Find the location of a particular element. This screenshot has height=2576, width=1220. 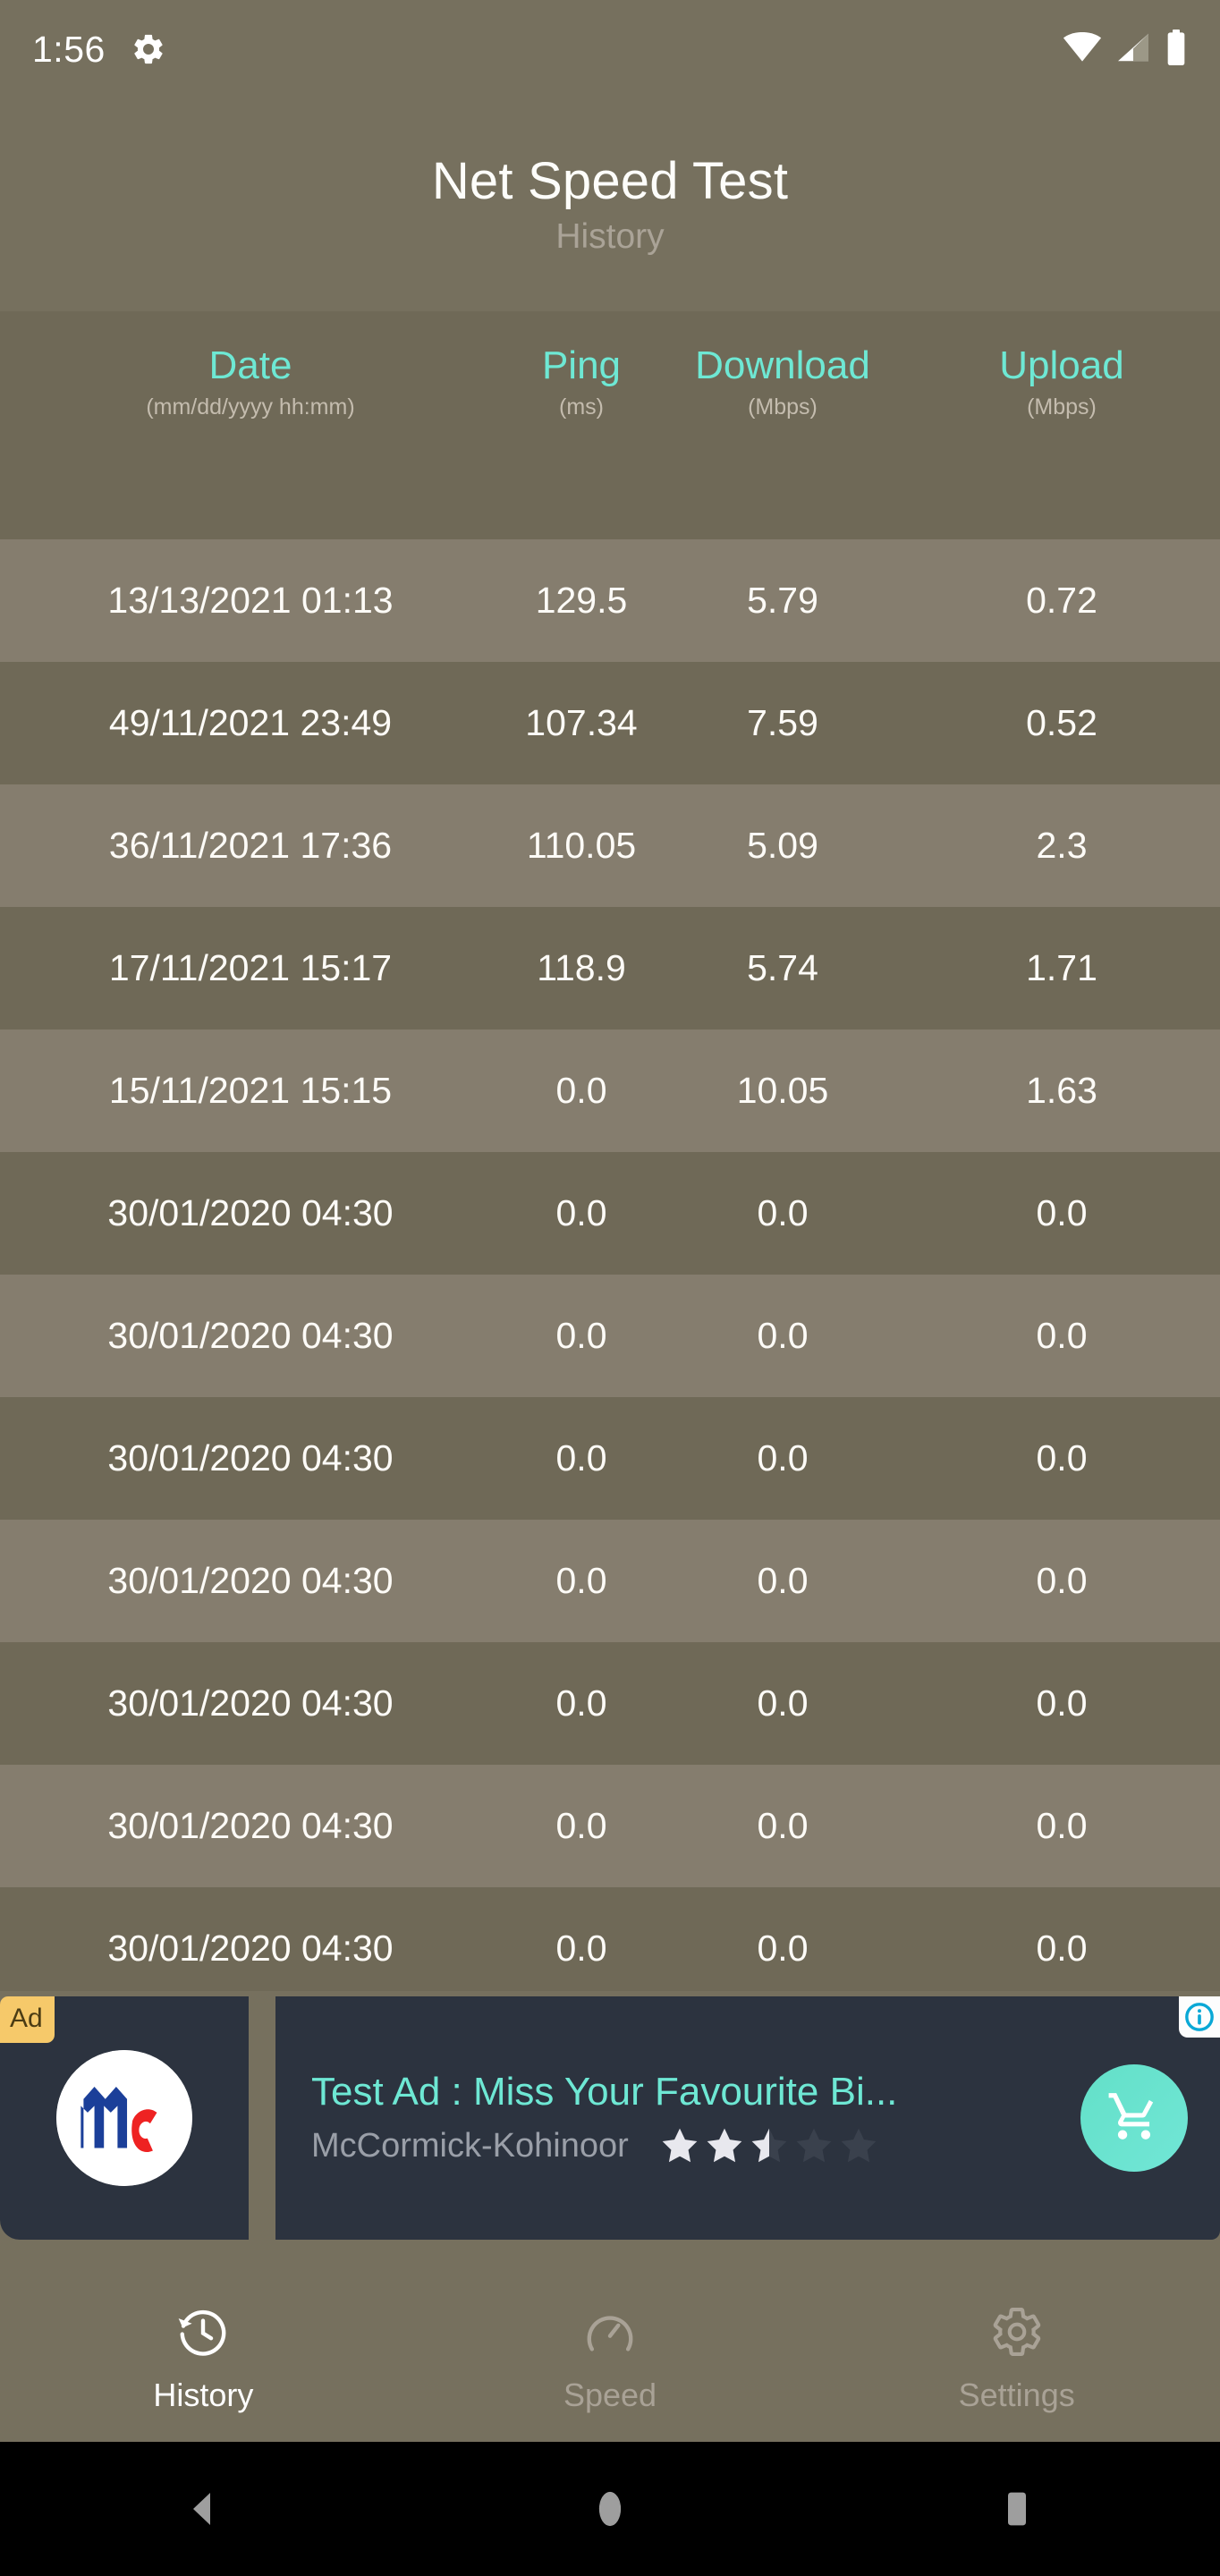

ad-badge: Ad is located at coordinates (27, 2019).